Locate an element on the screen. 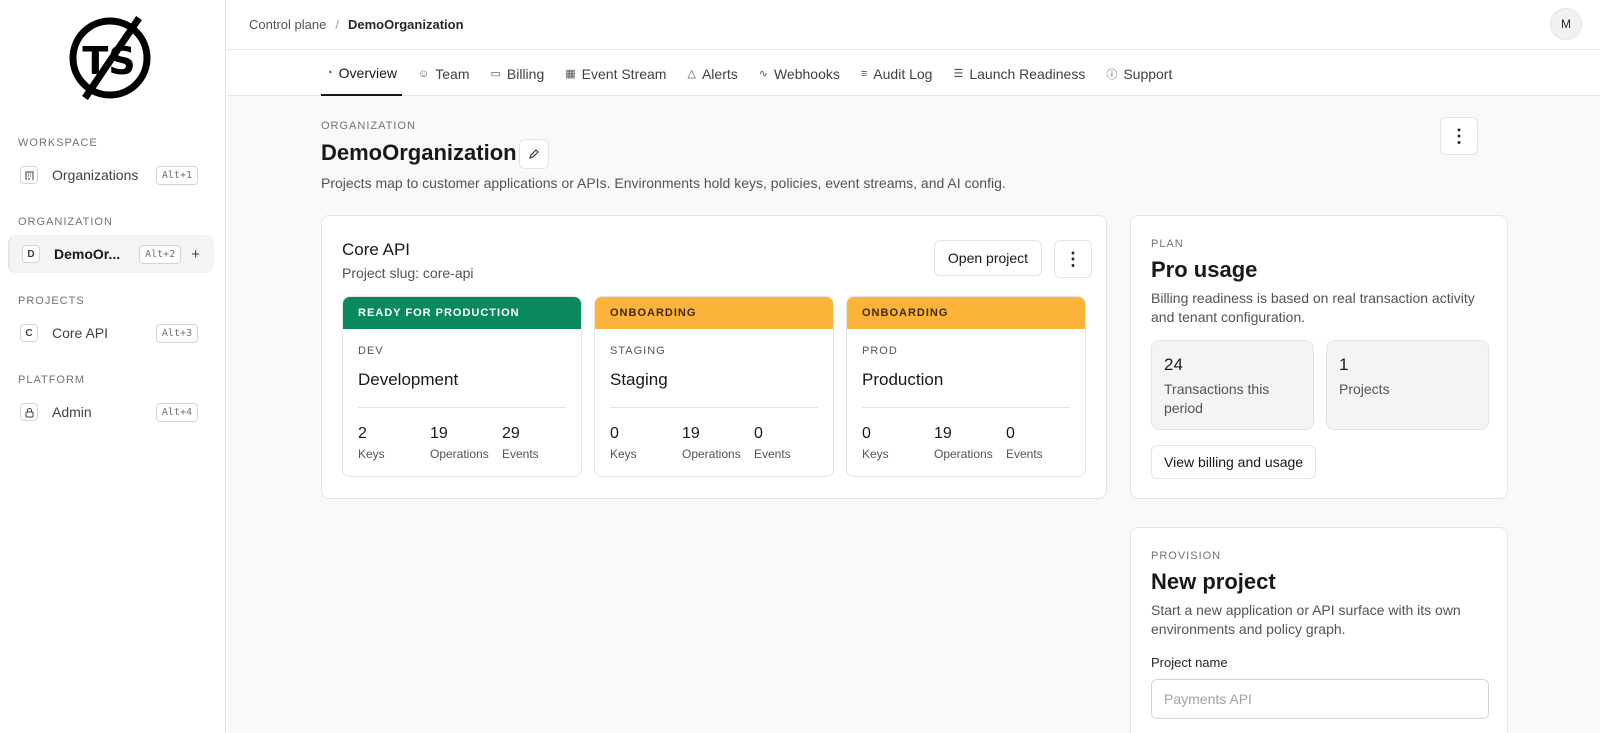 The height and width of the screenshot is (733, 1600). metric-label: Projects is located at coordinates (1364, 389).